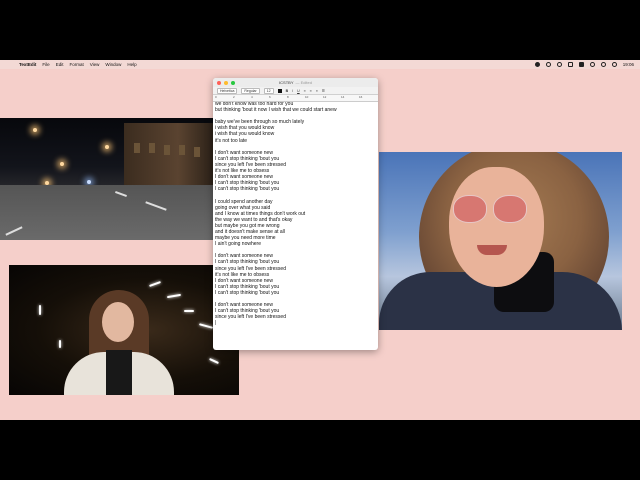 This screenshot has height=480, width=640. What do you see at coordinates (492, 250) in the screenshot?
I see `smile` at bounding box center [492, 250].